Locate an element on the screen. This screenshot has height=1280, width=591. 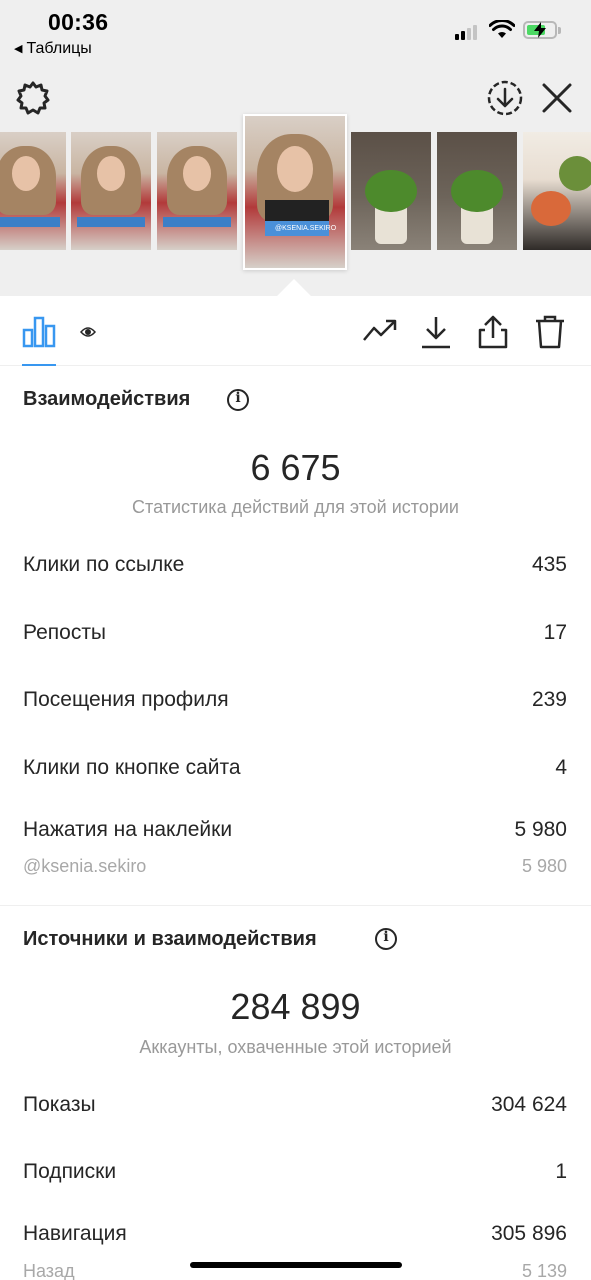
home-indicator is located at coordinates (296, 1265).